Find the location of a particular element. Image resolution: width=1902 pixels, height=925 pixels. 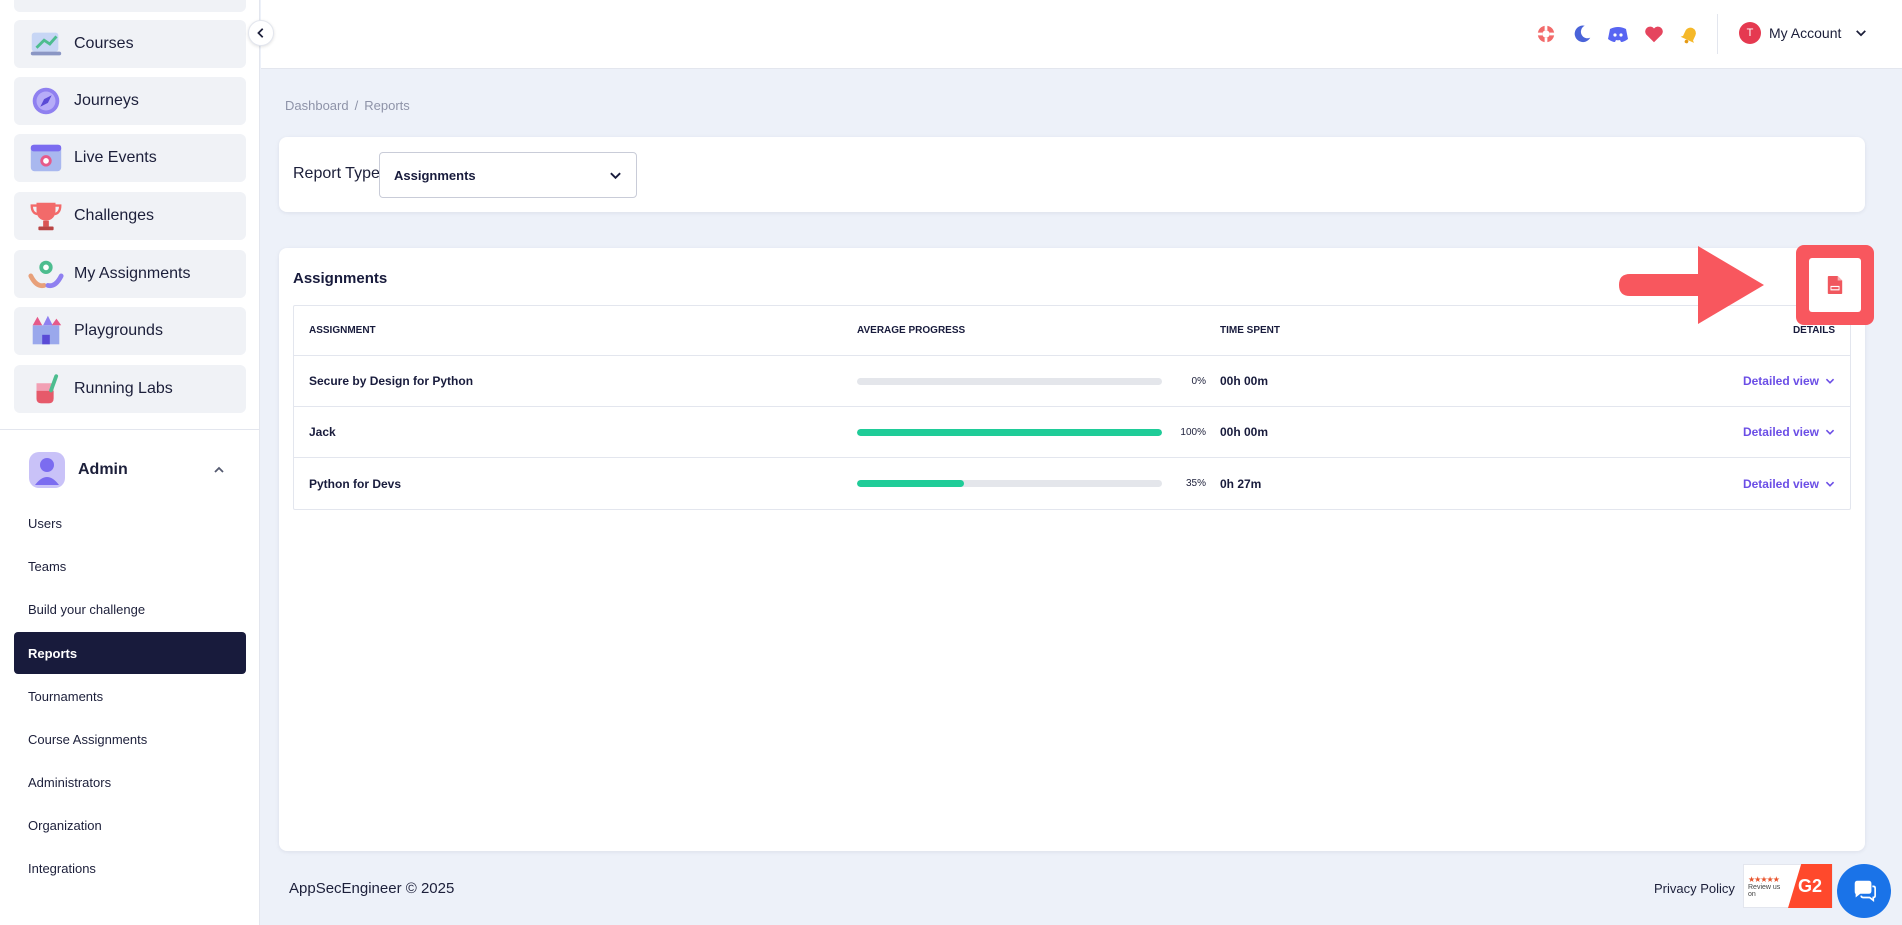

sidebar-collapse-button is located at coordinates (261, 33).